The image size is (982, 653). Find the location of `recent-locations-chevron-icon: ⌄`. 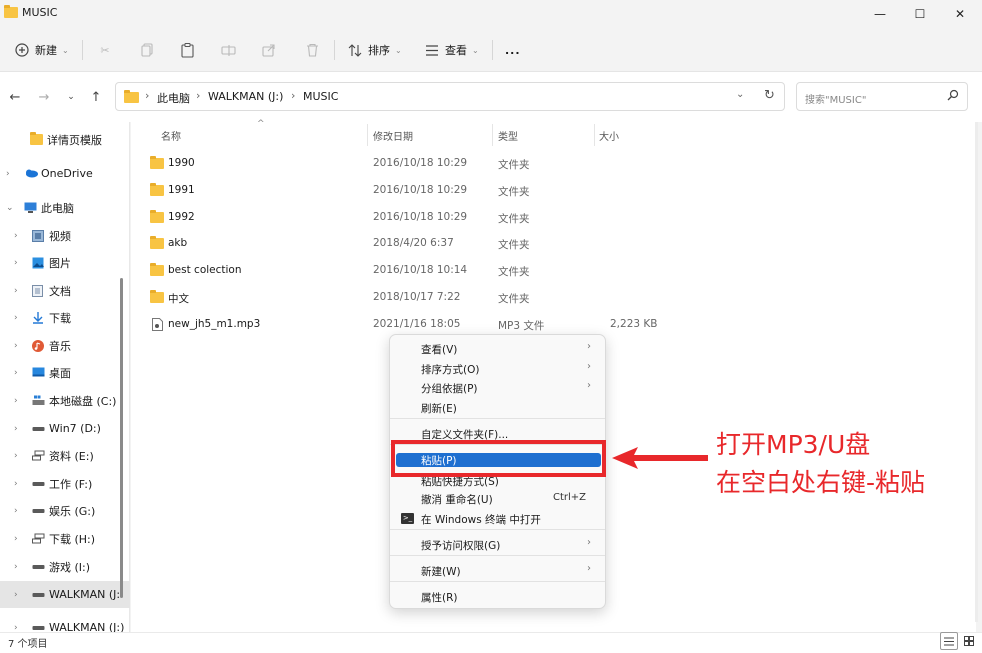

recent-locations-chevron-icon: ⌄ is located at coordinates (71, 97).